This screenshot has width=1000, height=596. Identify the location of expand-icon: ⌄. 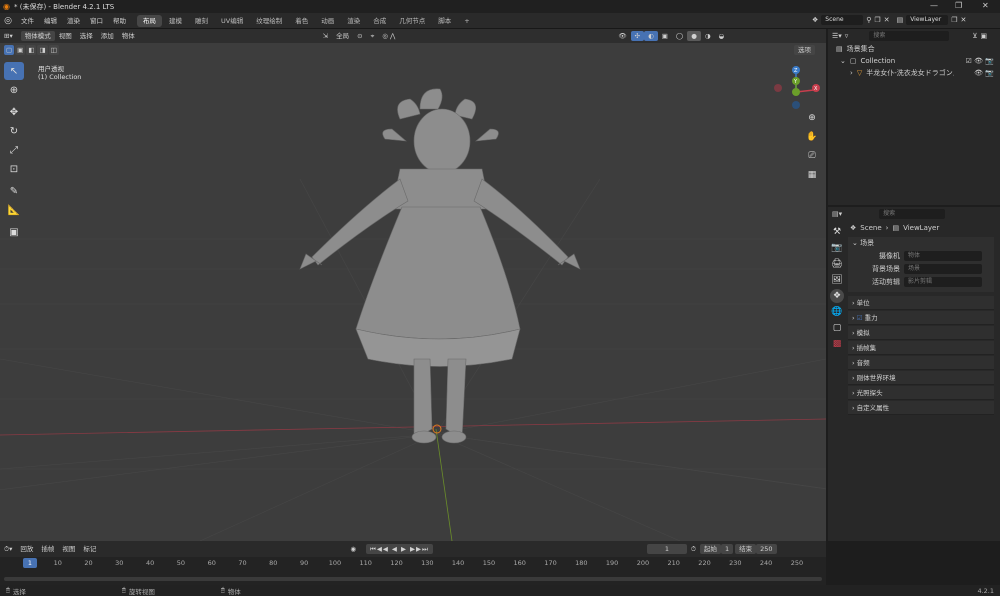
(843, 61).